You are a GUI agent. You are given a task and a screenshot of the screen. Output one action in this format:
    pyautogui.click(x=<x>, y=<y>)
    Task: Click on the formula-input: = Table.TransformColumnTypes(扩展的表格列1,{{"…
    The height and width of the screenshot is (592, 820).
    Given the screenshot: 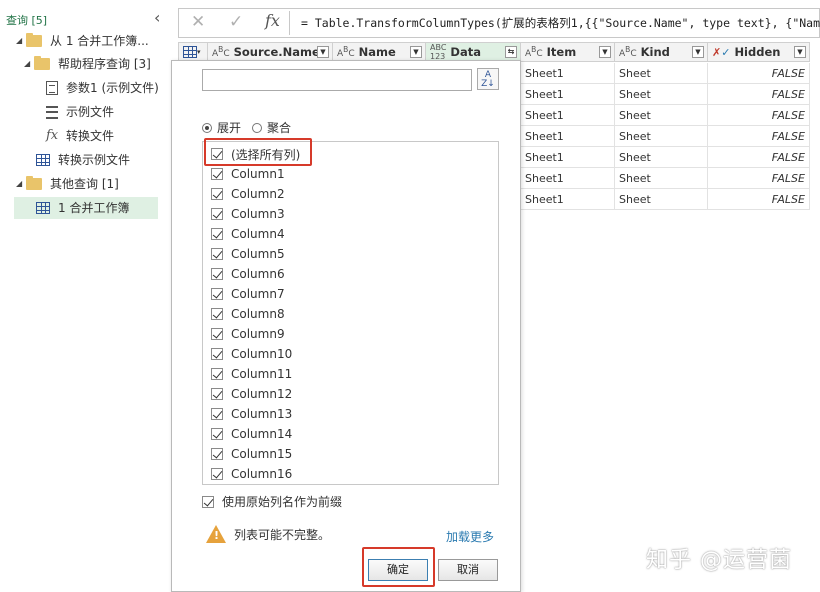 What is the action you would take?
    pyautogui.click(x=560, y=23)
    